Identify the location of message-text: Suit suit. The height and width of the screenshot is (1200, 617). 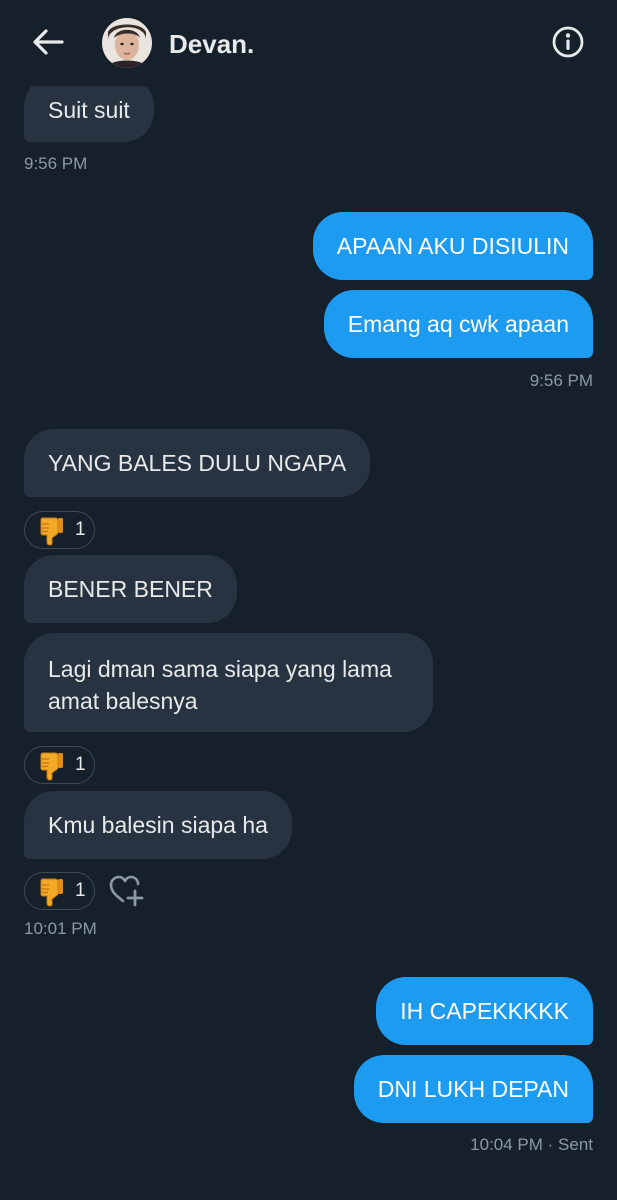
(89, 110).